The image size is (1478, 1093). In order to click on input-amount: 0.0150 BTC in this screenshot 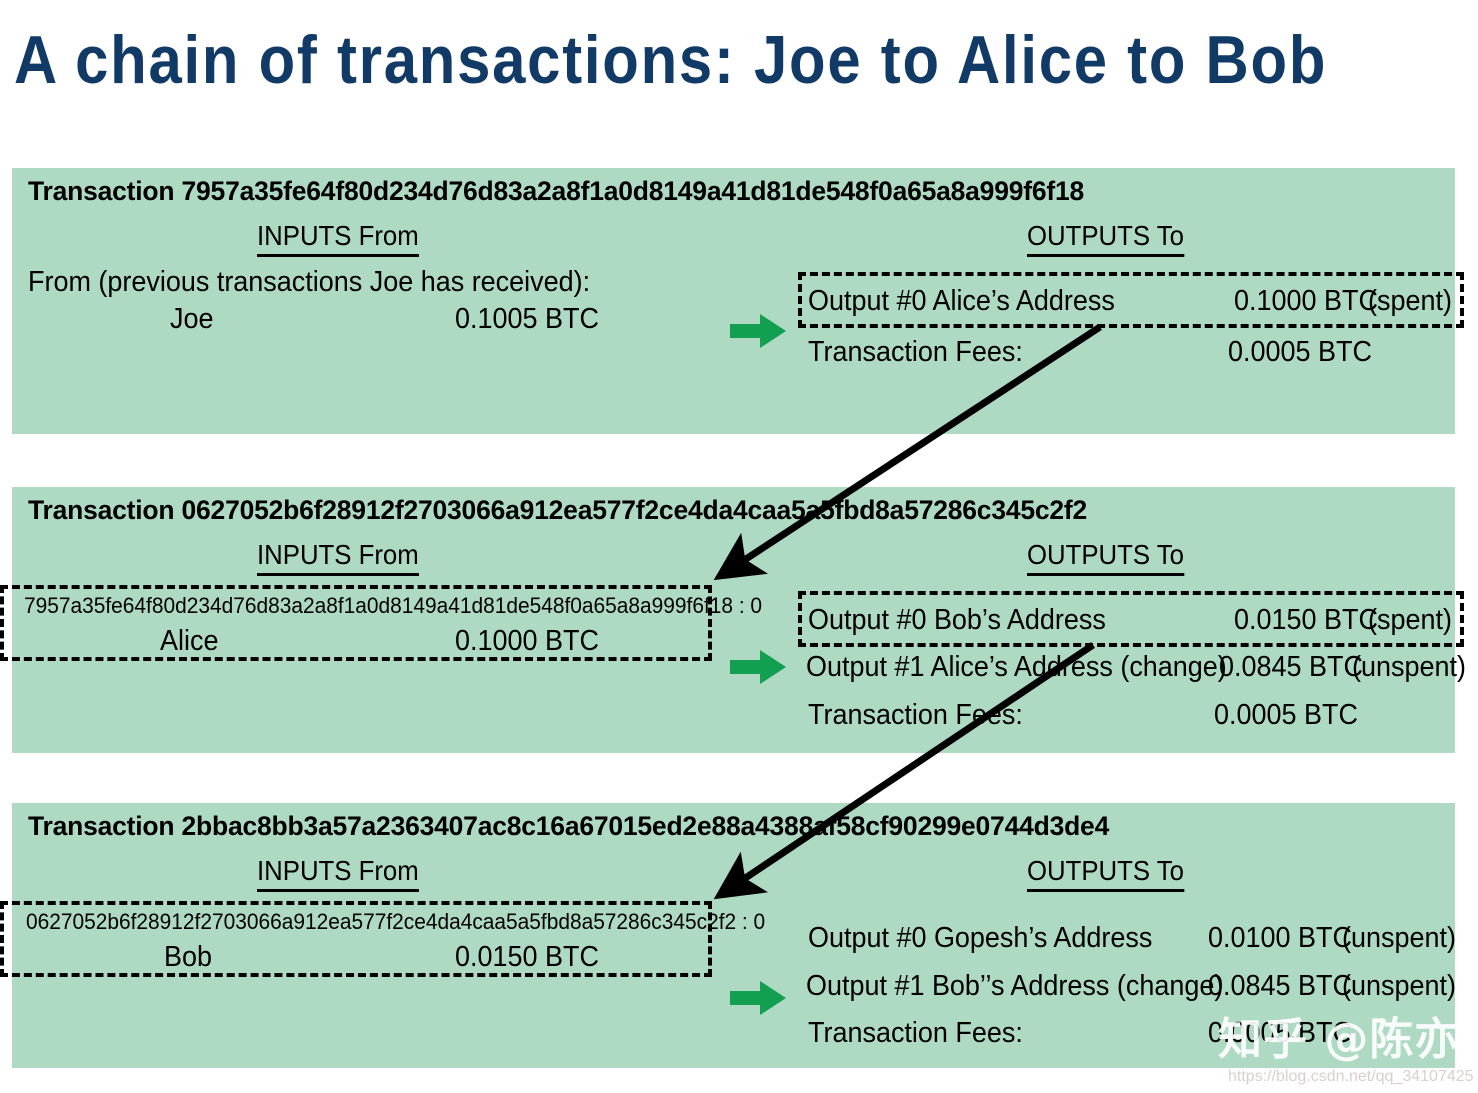, I will do `click(527, 957)`.